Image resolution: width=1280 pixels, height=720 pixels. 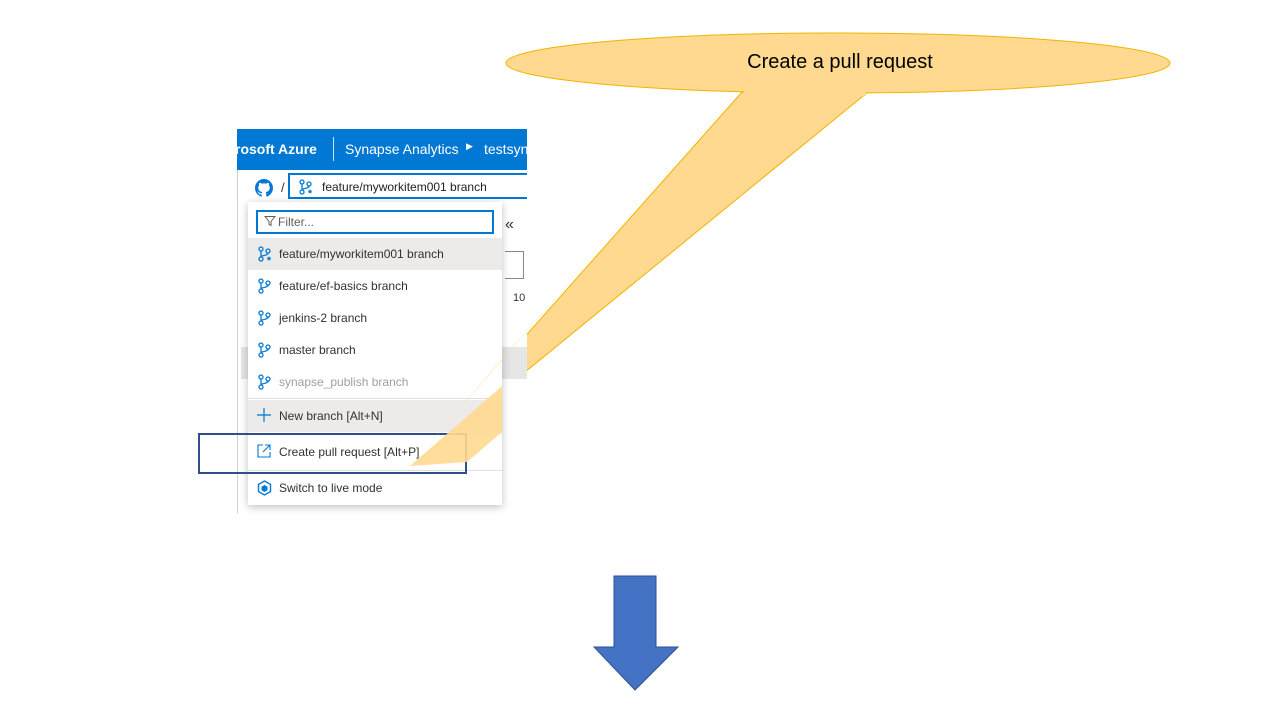 What do you see at coordinates (344, 382) in the screenshot?
I see `branch-item-label: synapse_publish branch` at bounding box center [344, 382].